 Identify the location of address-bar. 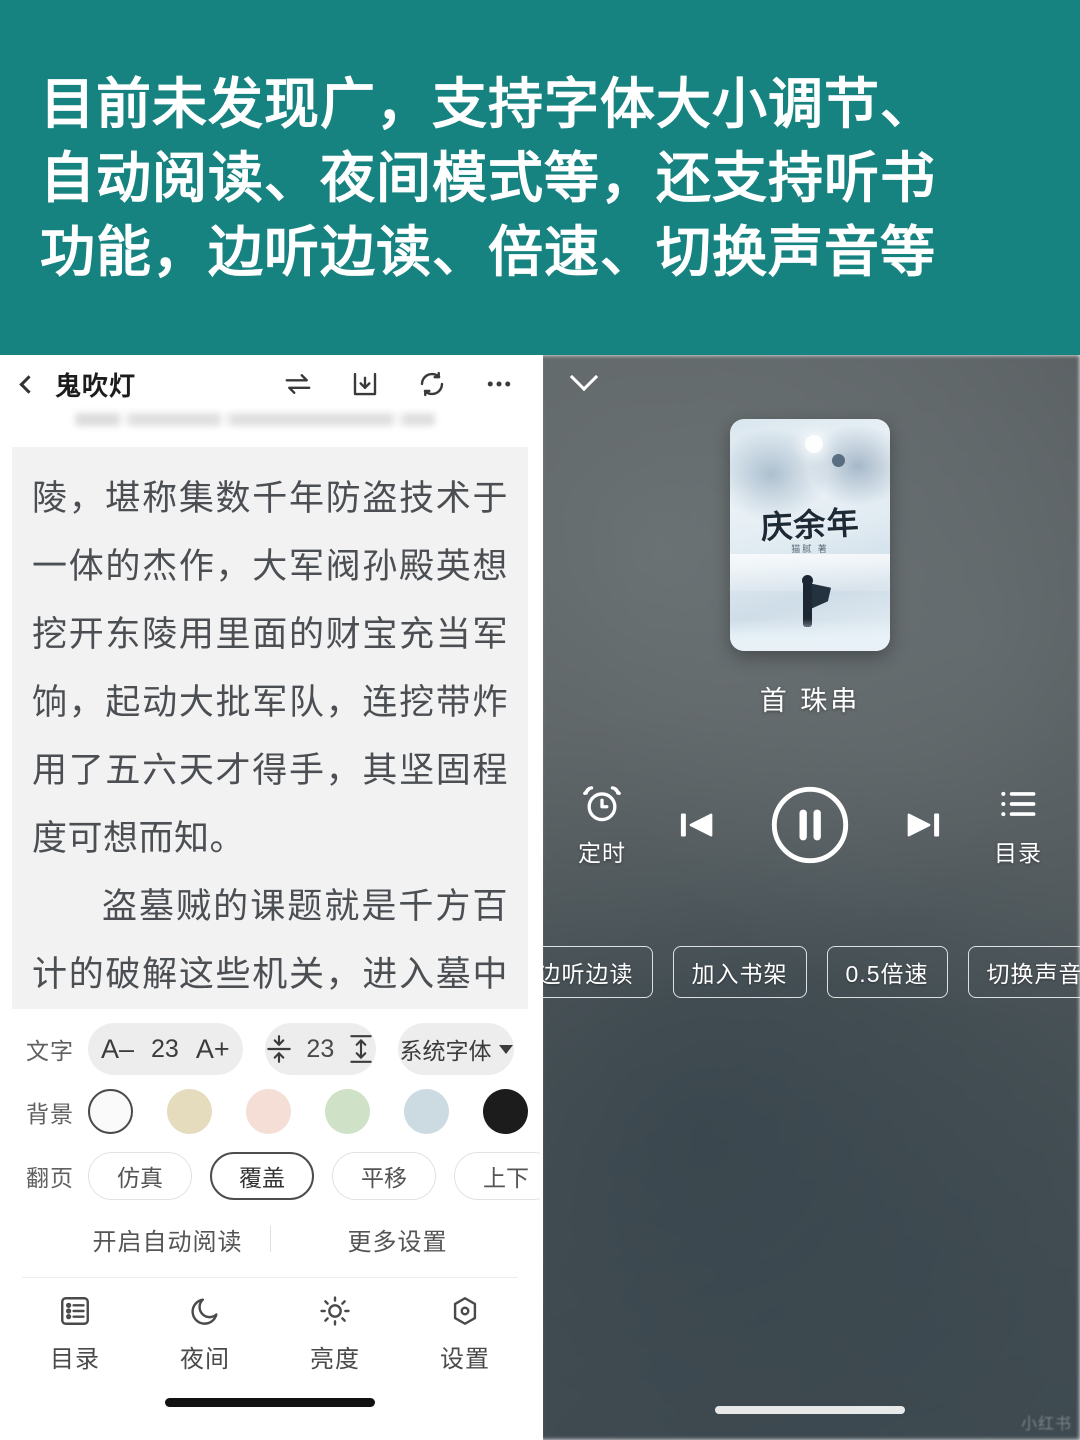
(270, 426).